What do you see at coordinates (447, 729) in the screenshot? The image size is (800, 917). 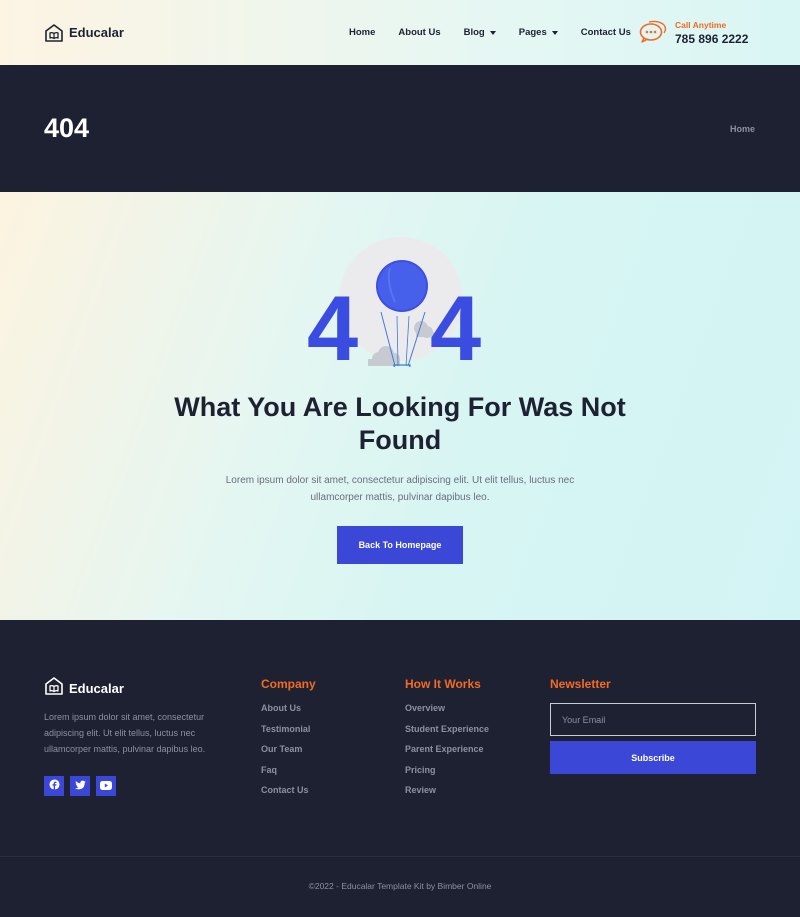 I see `footer-link-student-experience: Student Experience` at bounding box center [447, 729].